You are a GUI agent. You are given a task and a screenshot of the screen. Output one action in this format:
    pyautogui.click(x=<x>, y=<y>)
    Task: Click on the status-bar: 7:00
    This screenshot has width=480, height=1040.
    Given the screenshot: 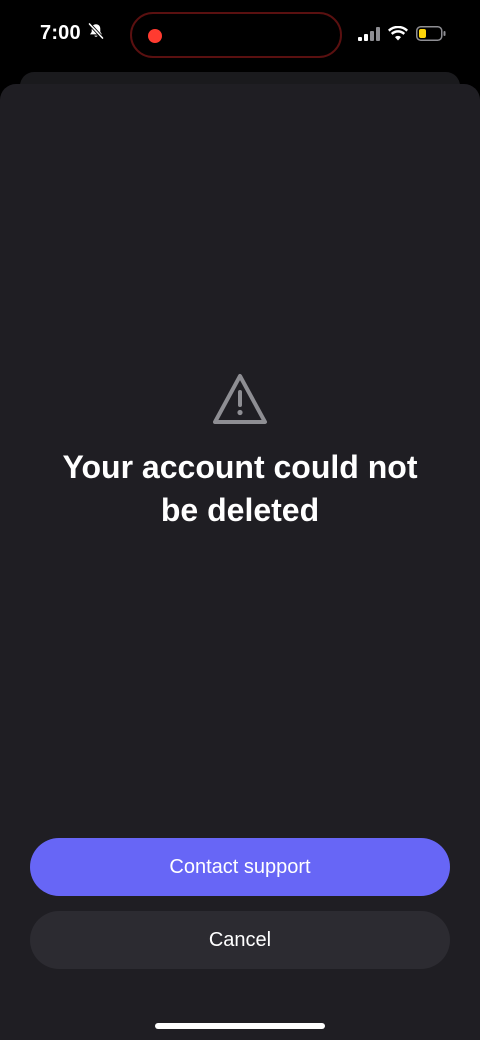 What is the action you would take?
    pyautogui.click(x=240, y=36)
    